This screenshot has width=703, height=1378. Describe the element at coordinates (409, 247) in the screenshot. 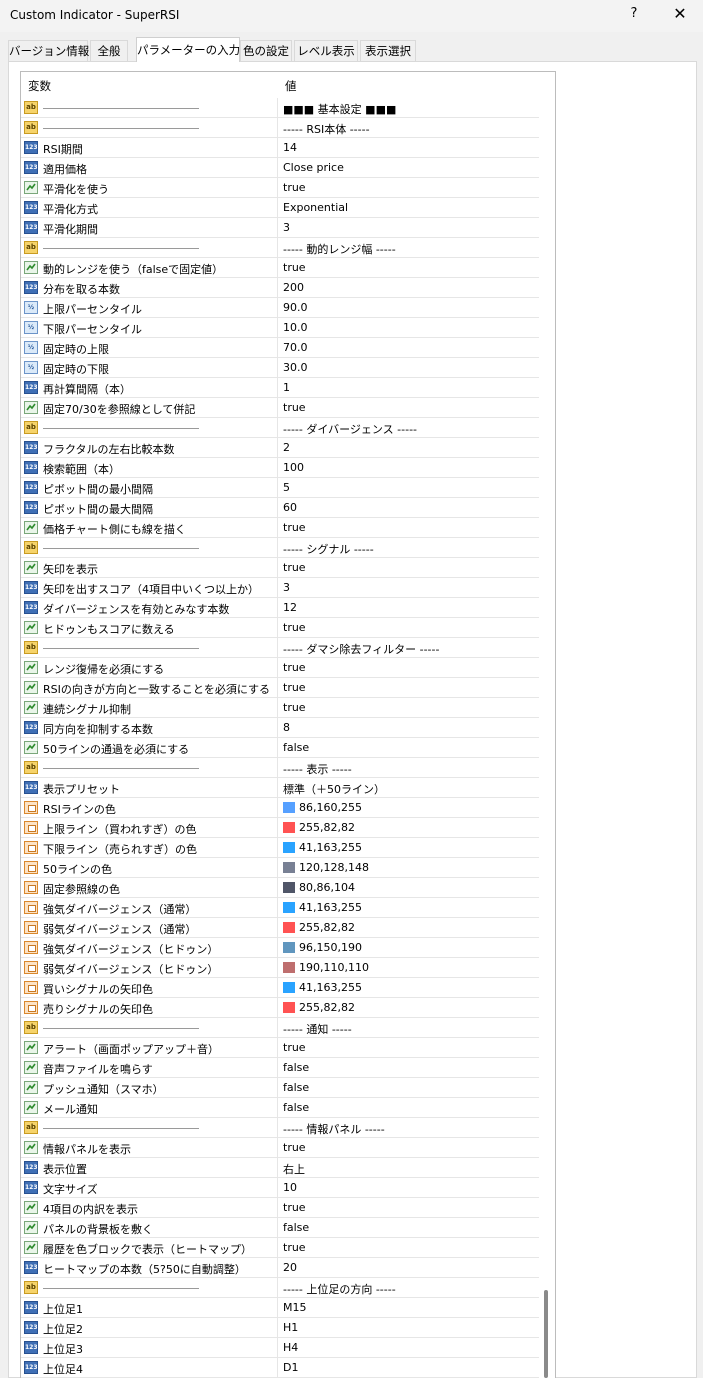

I see `value-cell: ----- 動的レンジ幅 -----` at that location.